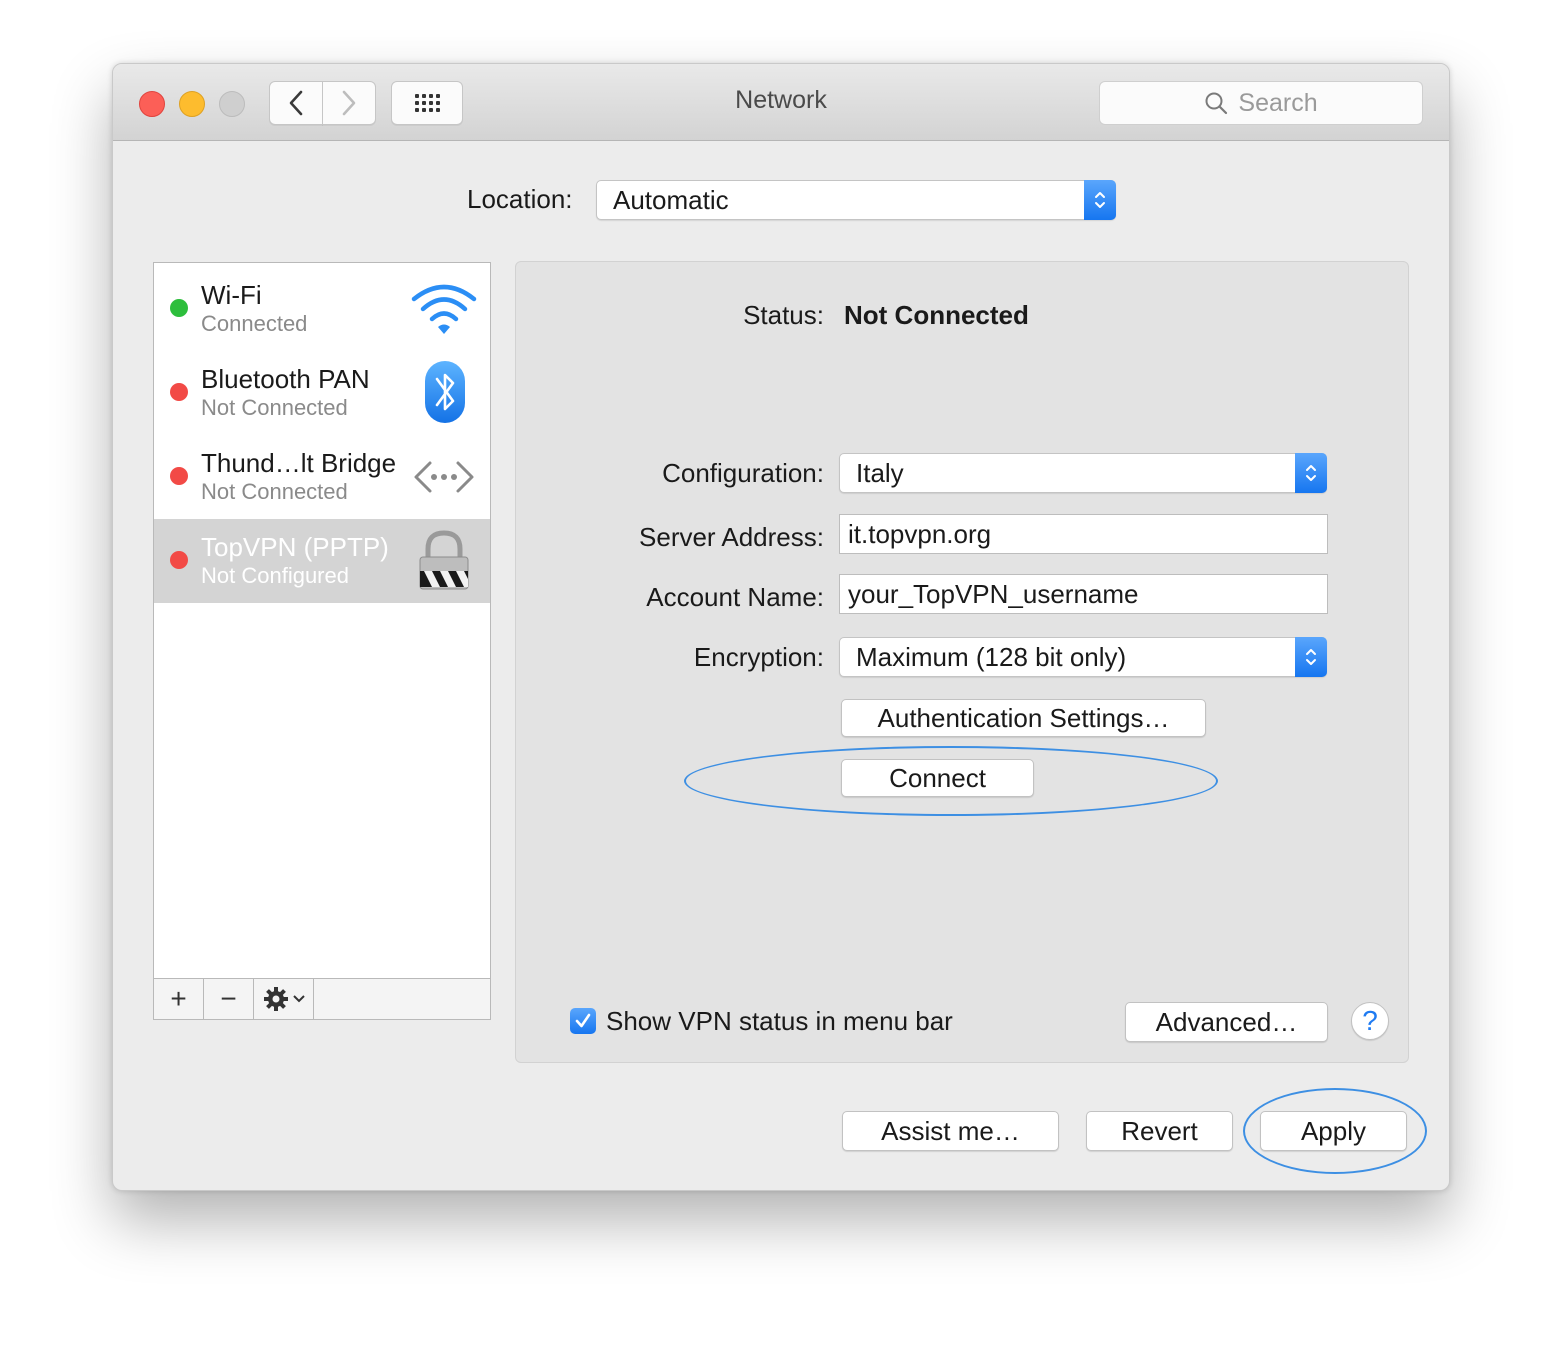 This screenshot has height=1350, width=1560. Describe the element at coordinates (299, 463) in the screenshot. I see `service-name: Thund…lt Bridge` at that location.